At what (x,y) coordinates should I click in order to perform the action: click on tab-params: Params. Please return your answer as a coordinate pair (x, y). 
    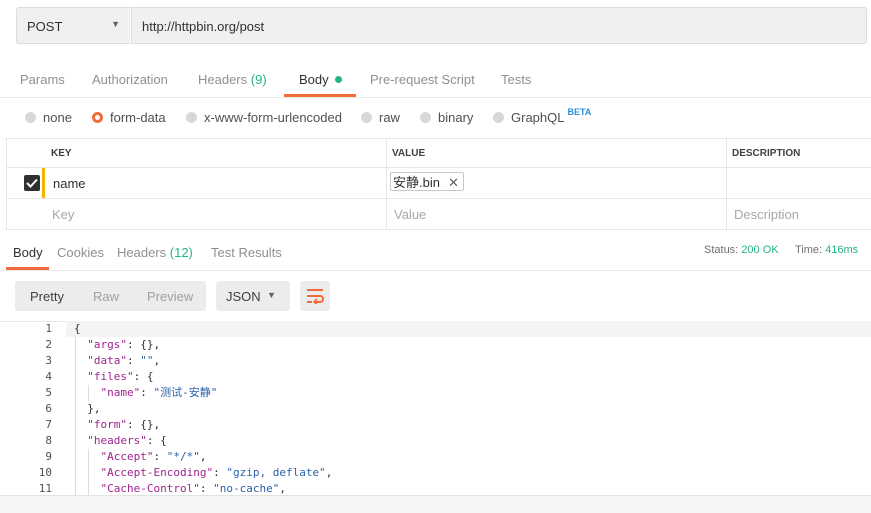
    Looking at the image, I should click on (42, 79).